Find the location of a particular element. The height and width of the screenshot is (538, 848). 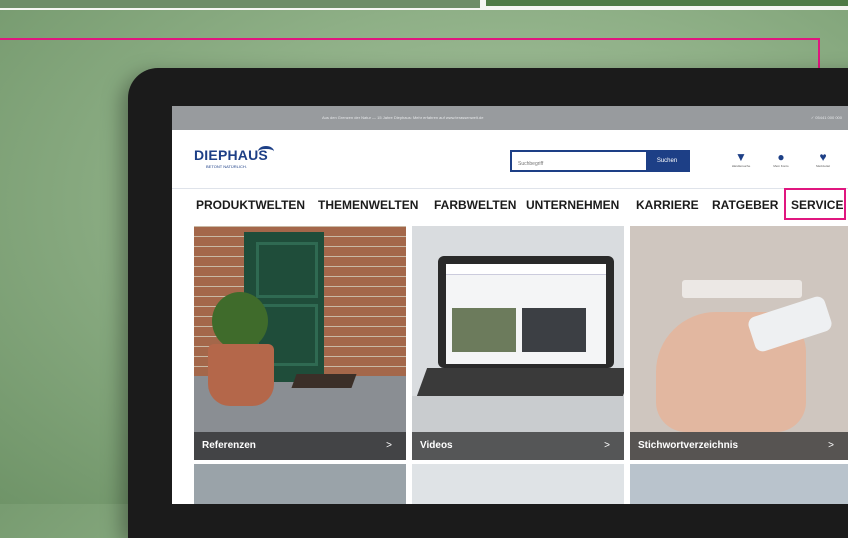

top-strip-dark is located at coordinates (240, 4).